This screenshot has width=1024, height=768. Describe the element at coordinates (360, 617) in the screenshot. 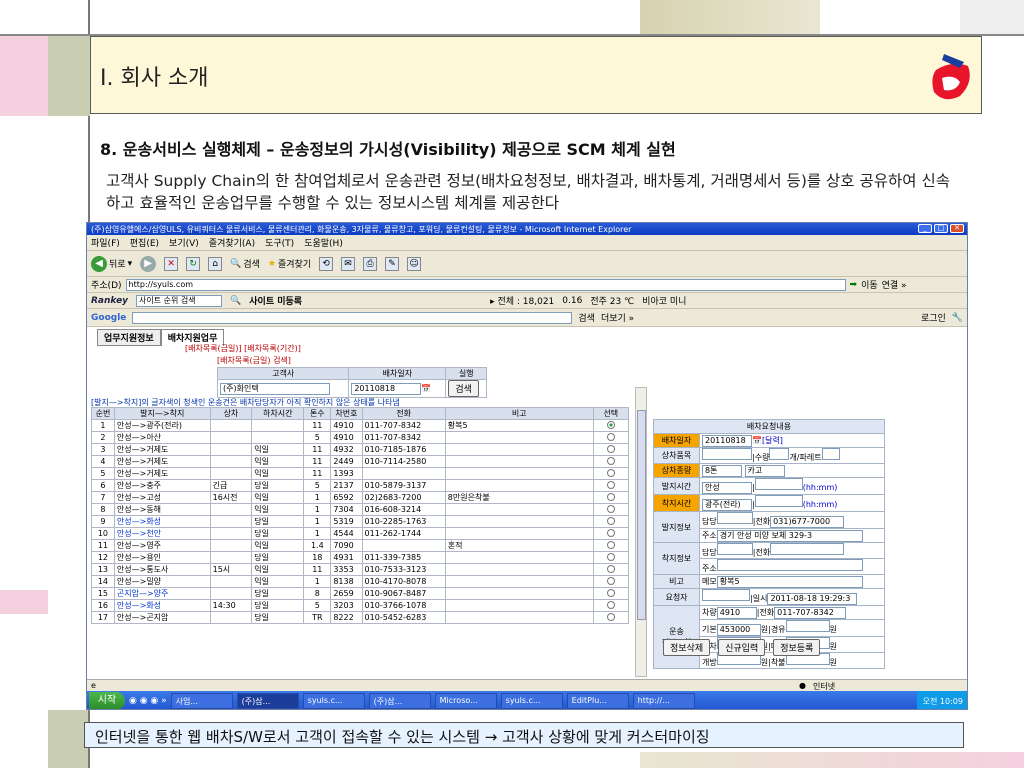

I see `table-row: 17 안성—>곤지암 당일 TR 8222 010-5452-6283` at that location.